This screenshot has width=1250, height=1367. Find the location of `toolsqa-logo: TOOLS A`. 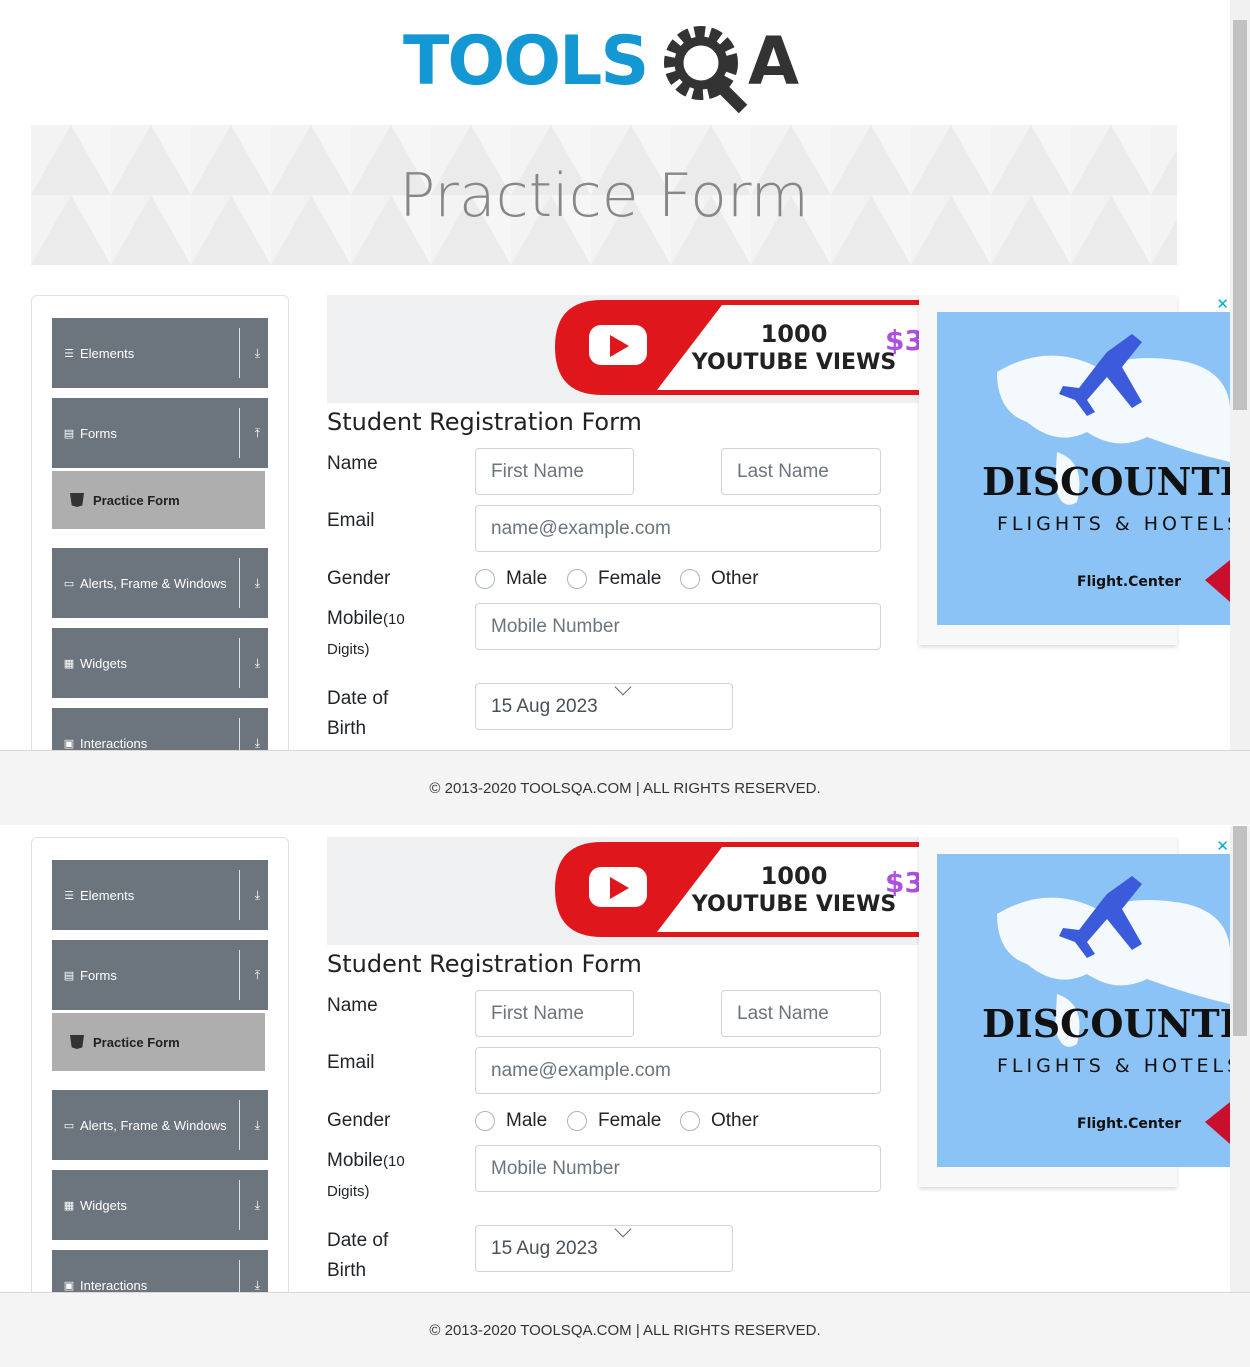

toolsqa-logo: TOOLS A is located at coordinates (608, 66).